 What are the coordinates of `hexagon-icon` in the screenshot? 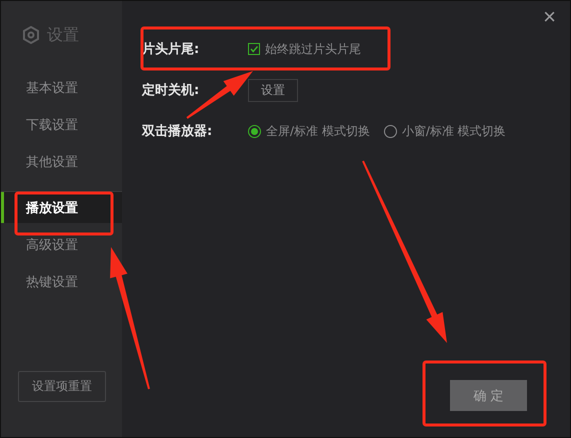 It's located at (31, 35).